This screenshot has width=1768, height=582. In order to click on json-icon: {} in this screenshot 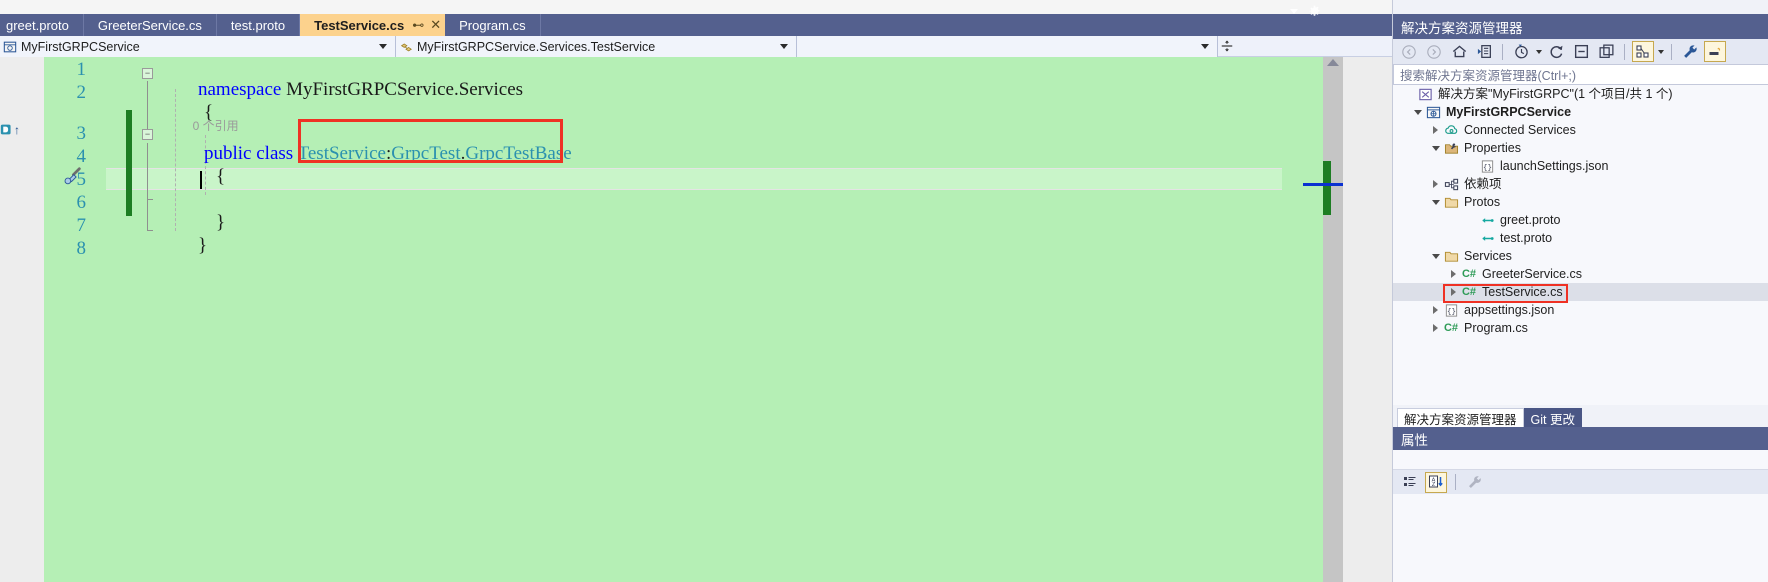, I will do `click(1451, 310)`.